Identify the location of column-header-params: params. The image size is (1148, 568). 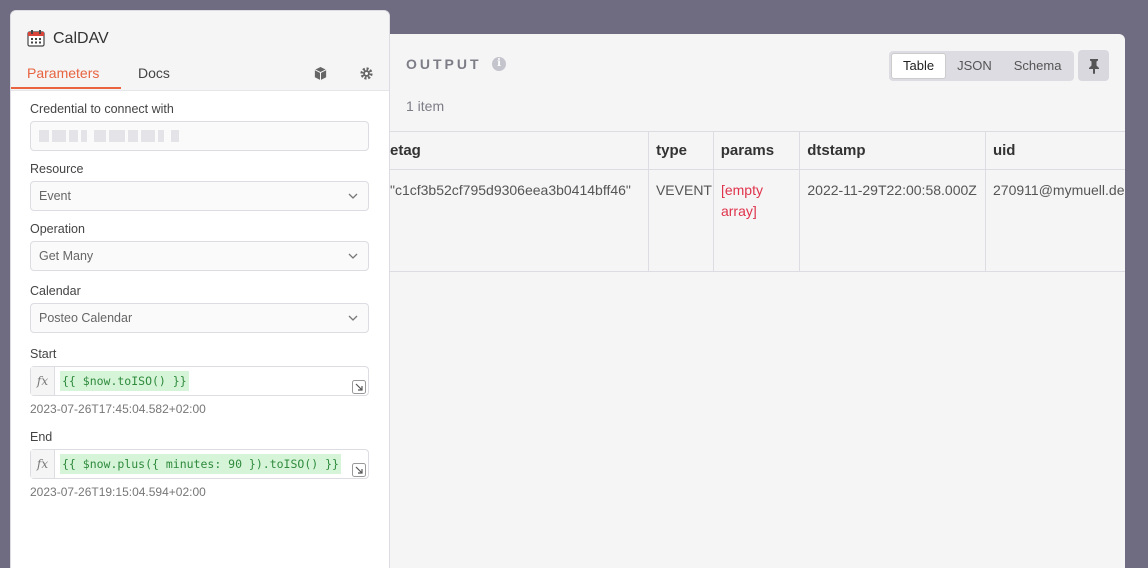
(757, 150).